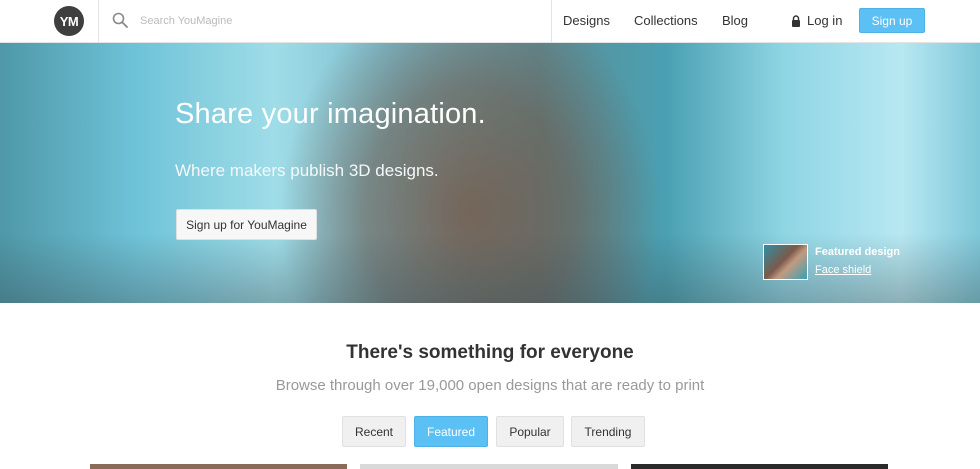 The image size is (980, 469). What do you see at coordinates (892, 20) in the screenshot?
I see `signup-button: Sign up` at bounding box center [892, 20].